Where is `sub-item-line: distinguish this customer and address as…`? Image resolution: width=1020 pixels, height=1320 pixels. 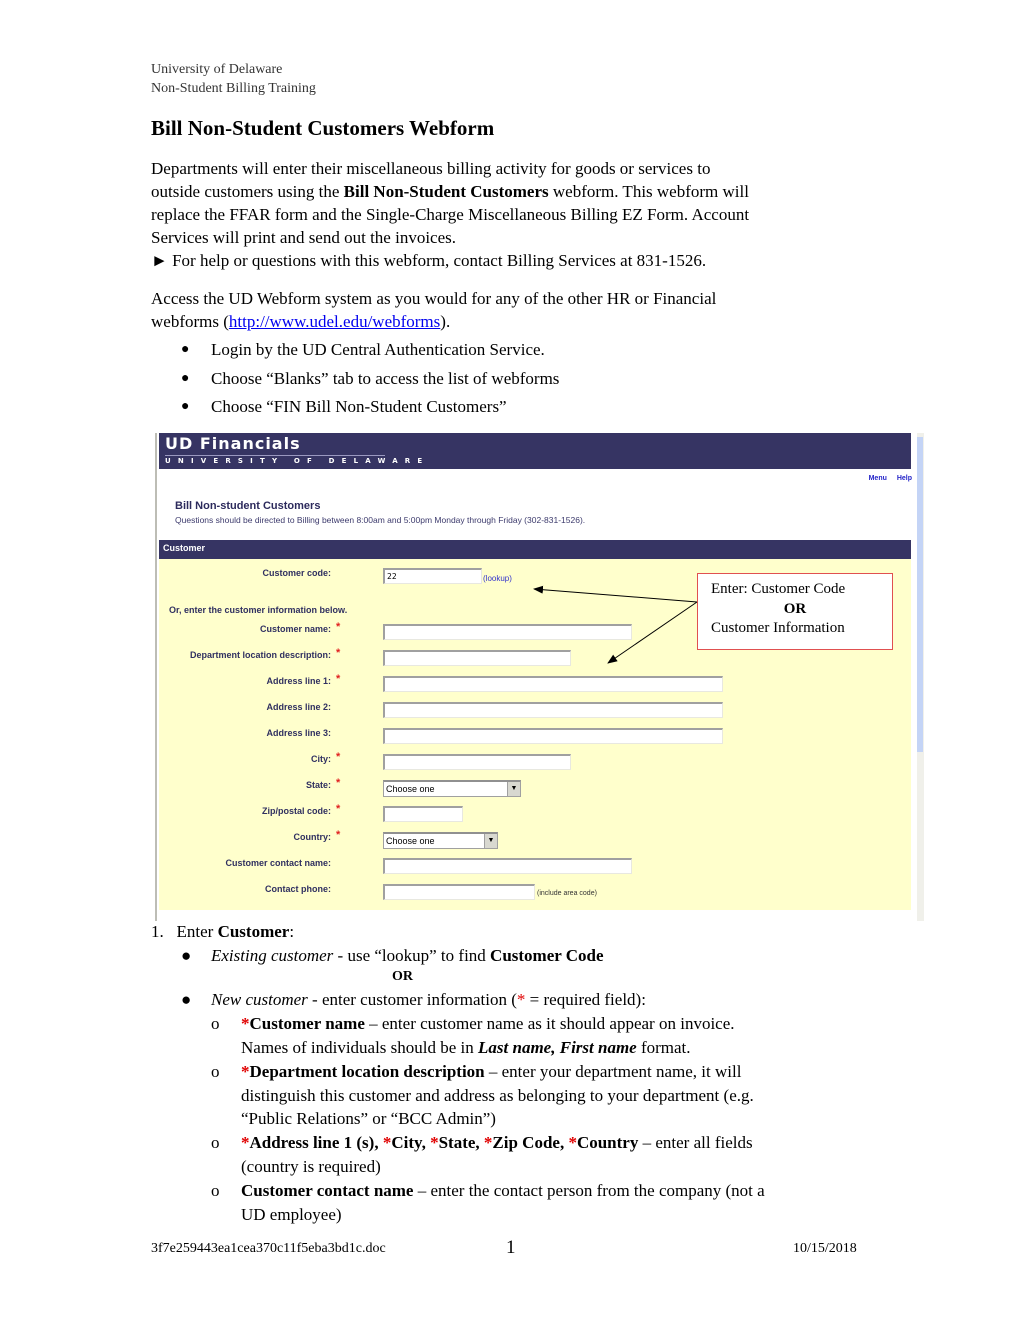 sub-item-line: distinguish this customer and address as… is located at coordinates (497, 1095).